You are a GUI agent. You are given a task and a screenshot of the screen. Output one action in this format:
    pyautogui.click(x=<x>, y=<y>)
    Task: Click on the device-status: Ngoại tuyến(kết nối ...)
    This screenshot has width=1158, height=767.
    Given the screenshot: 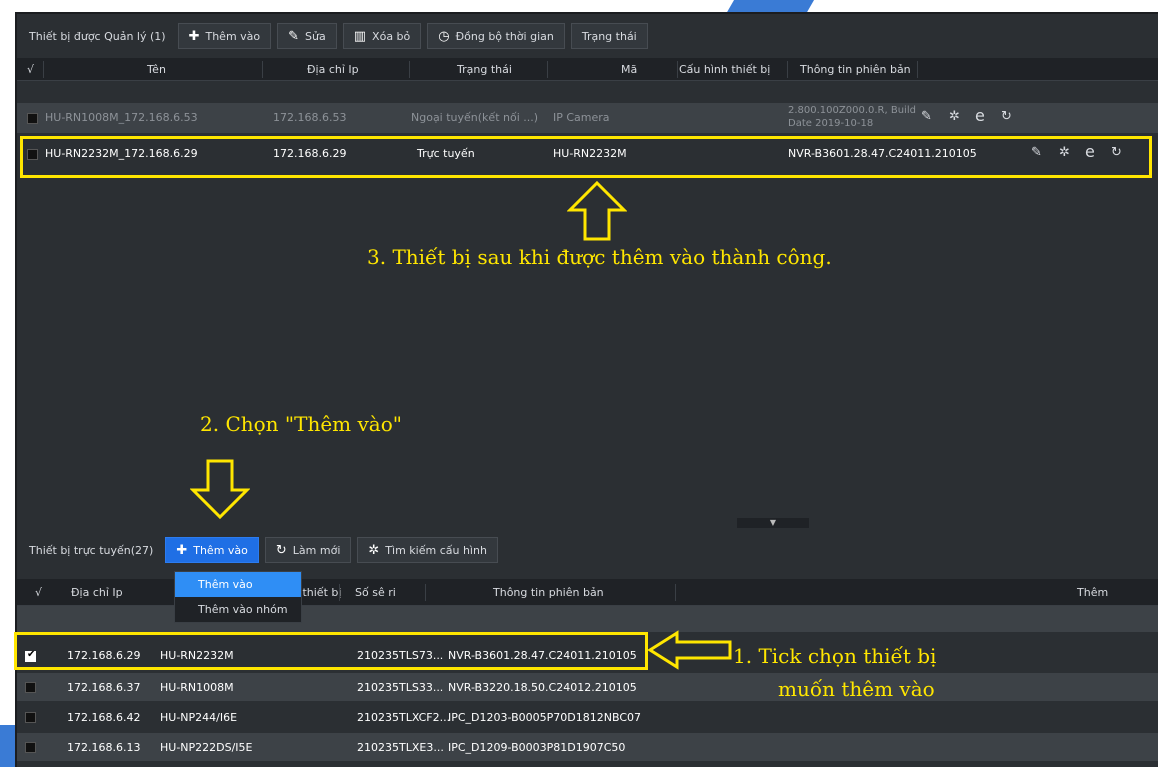 What is the action you would take?
    pyautogui.click(x=475, y=117)
    